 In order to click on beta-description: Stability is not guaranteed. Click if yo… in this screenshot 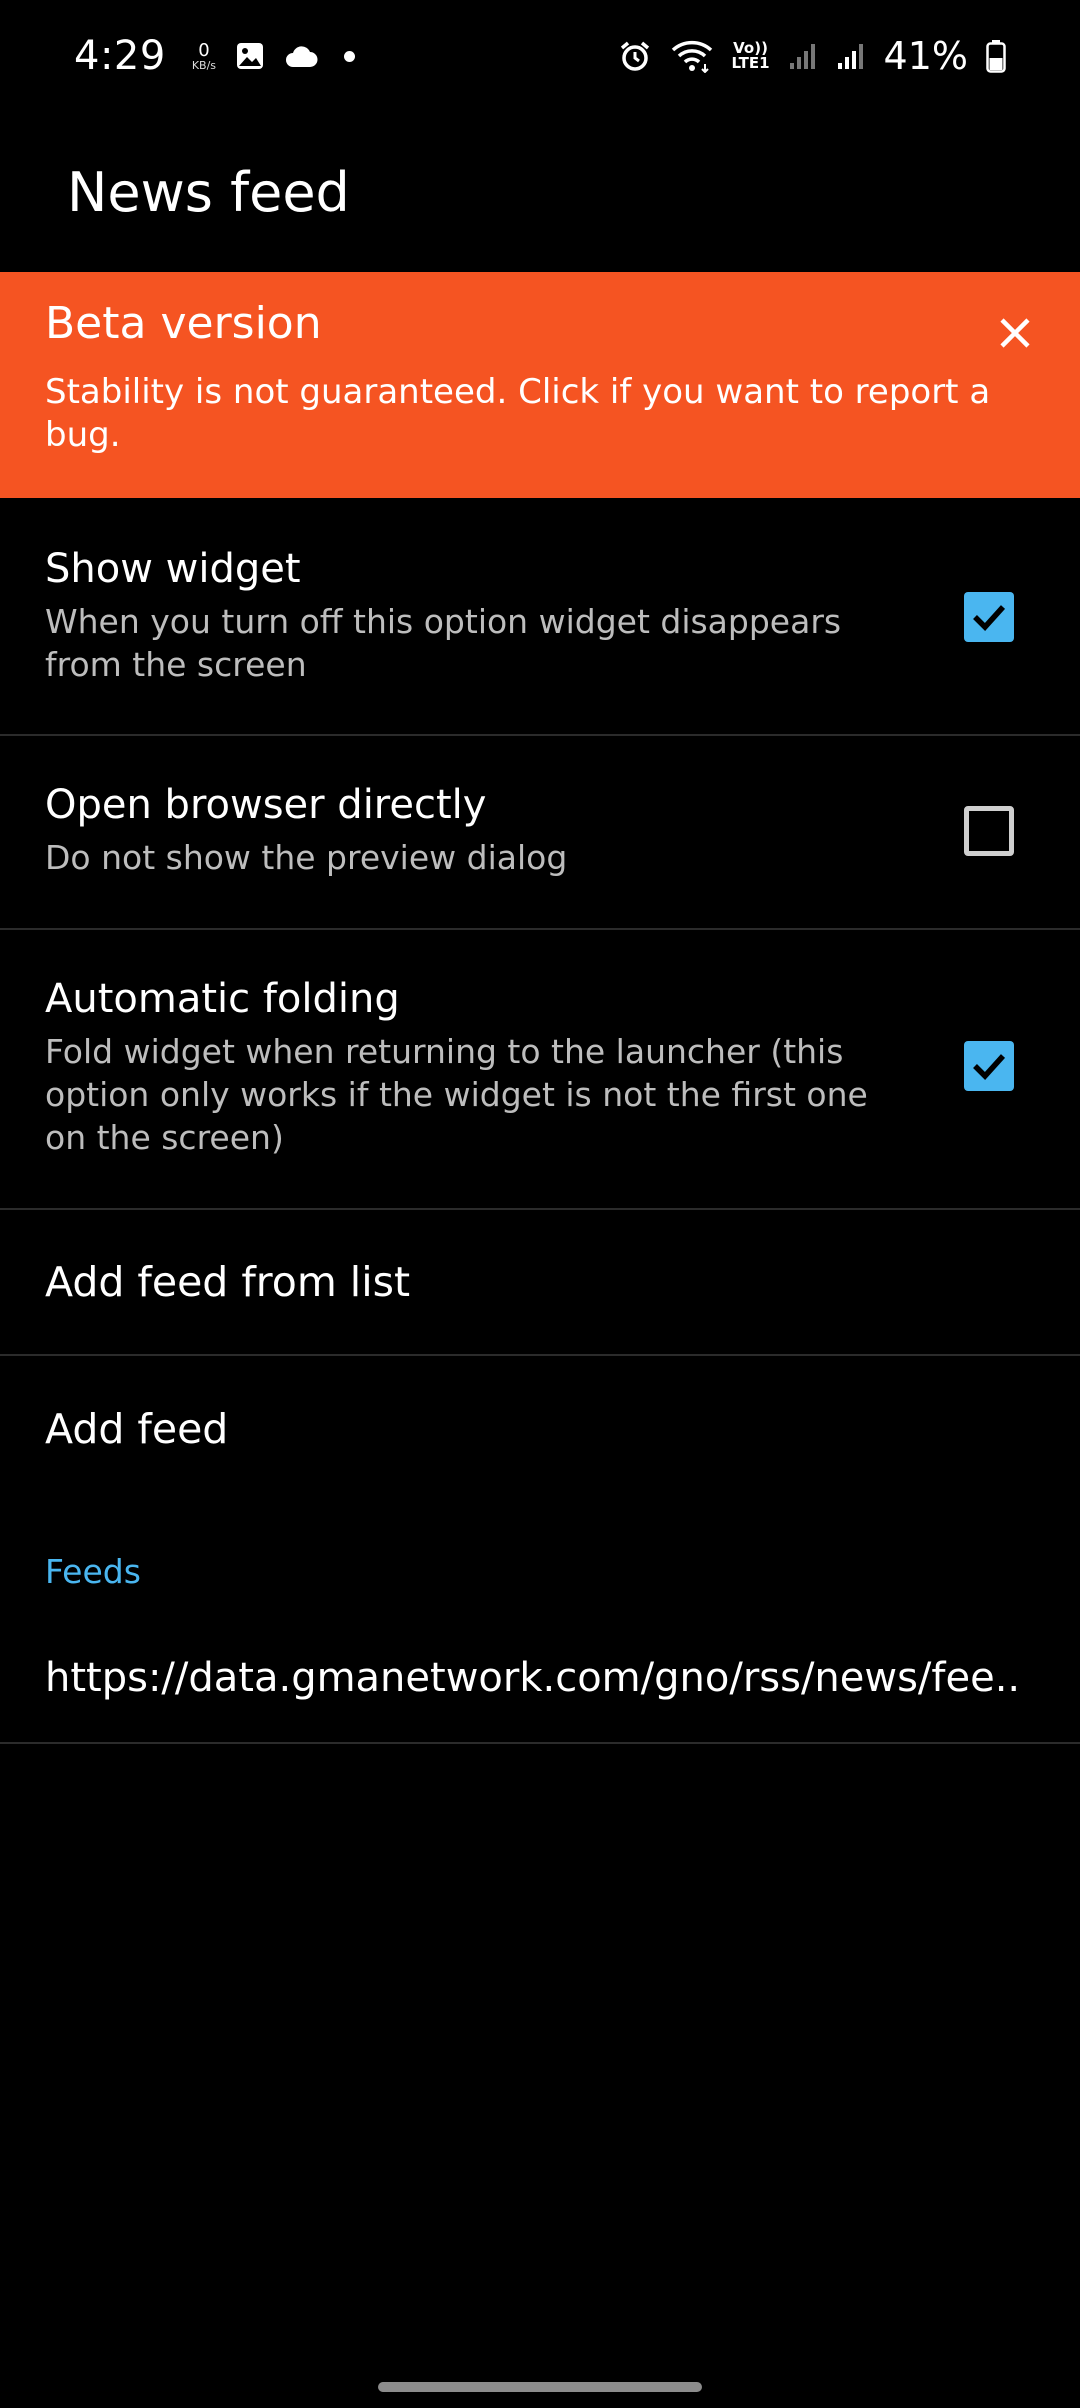, I will do `click(518, 413)`.